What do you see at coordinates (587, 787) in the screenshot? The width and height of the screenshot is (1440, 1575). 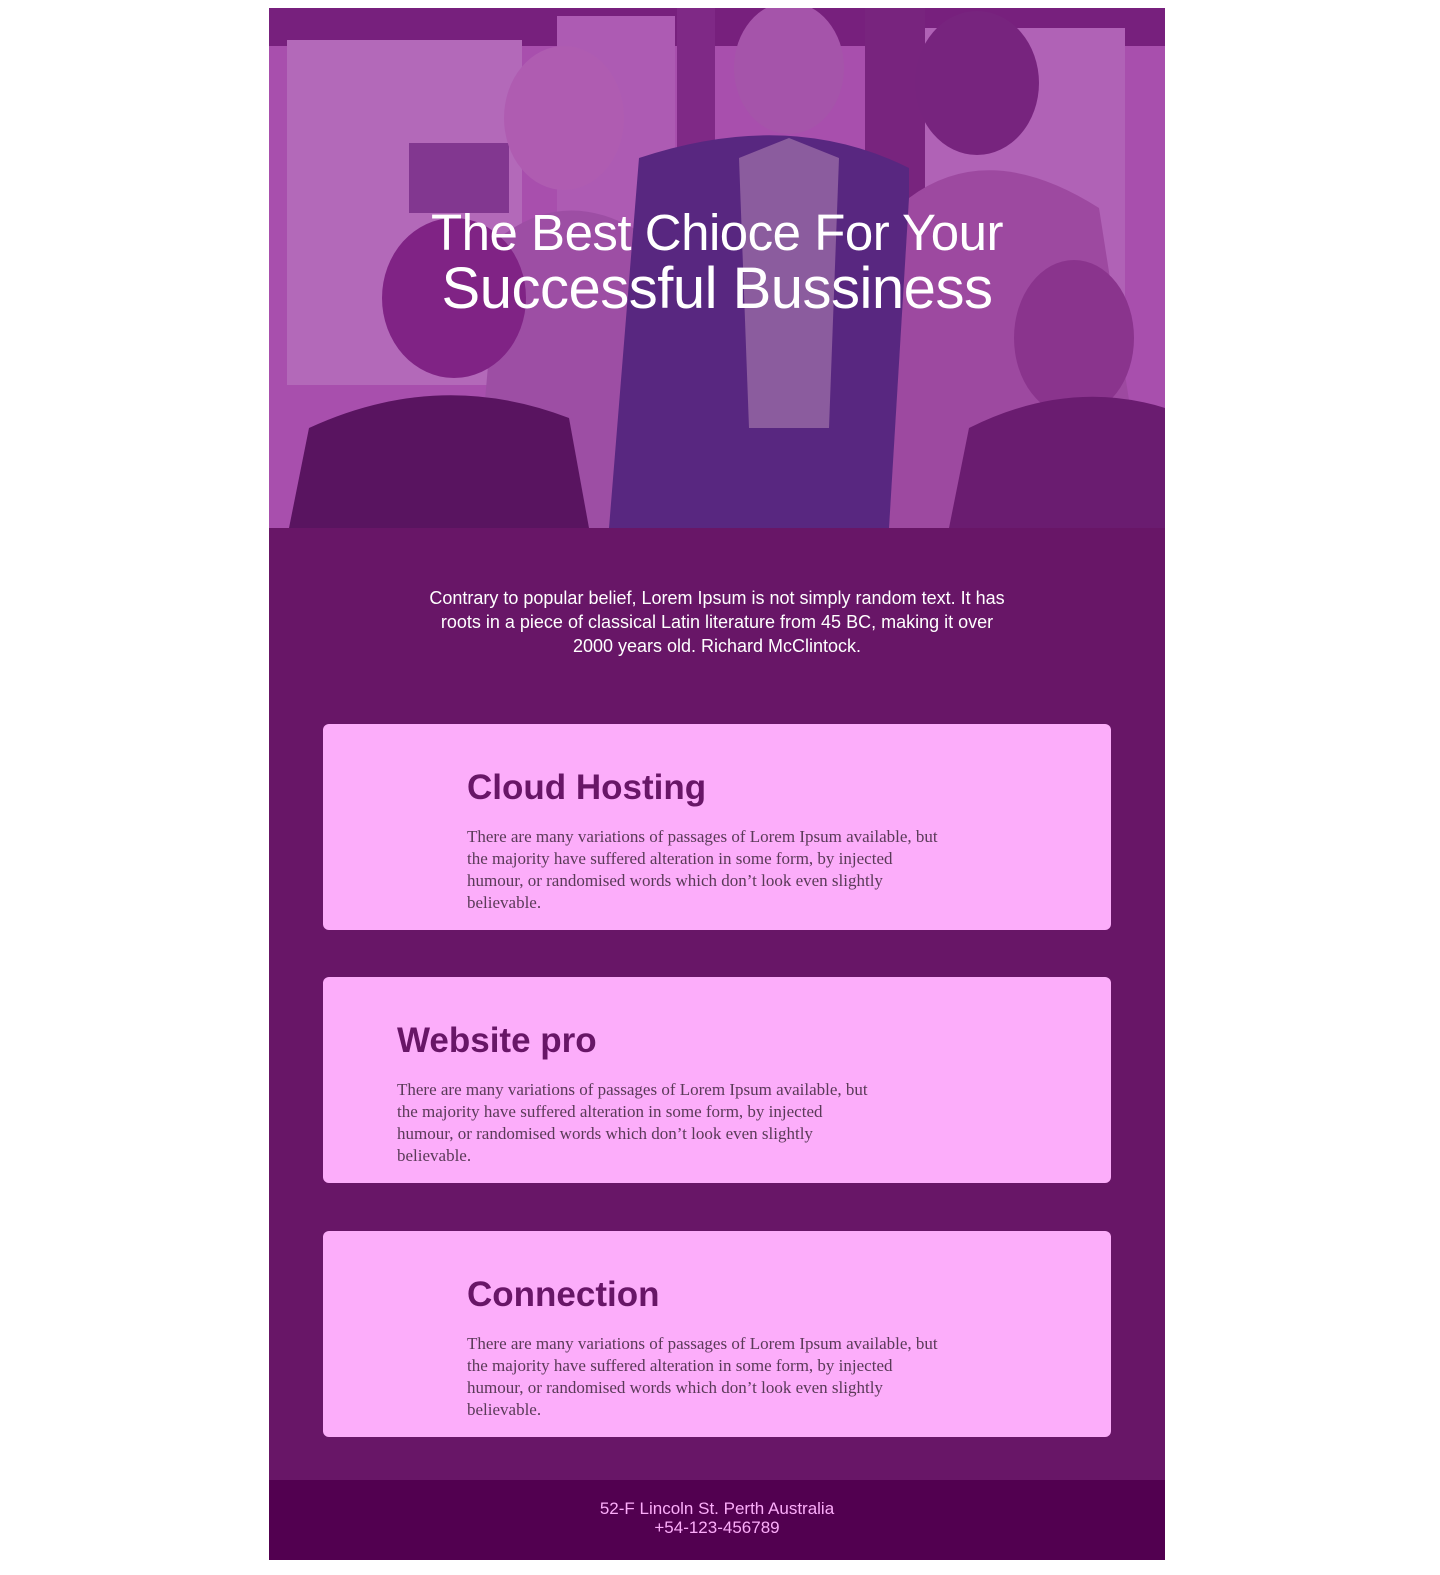 I see `card-title: Cloud Hosting` at bounding box center [587, 787].